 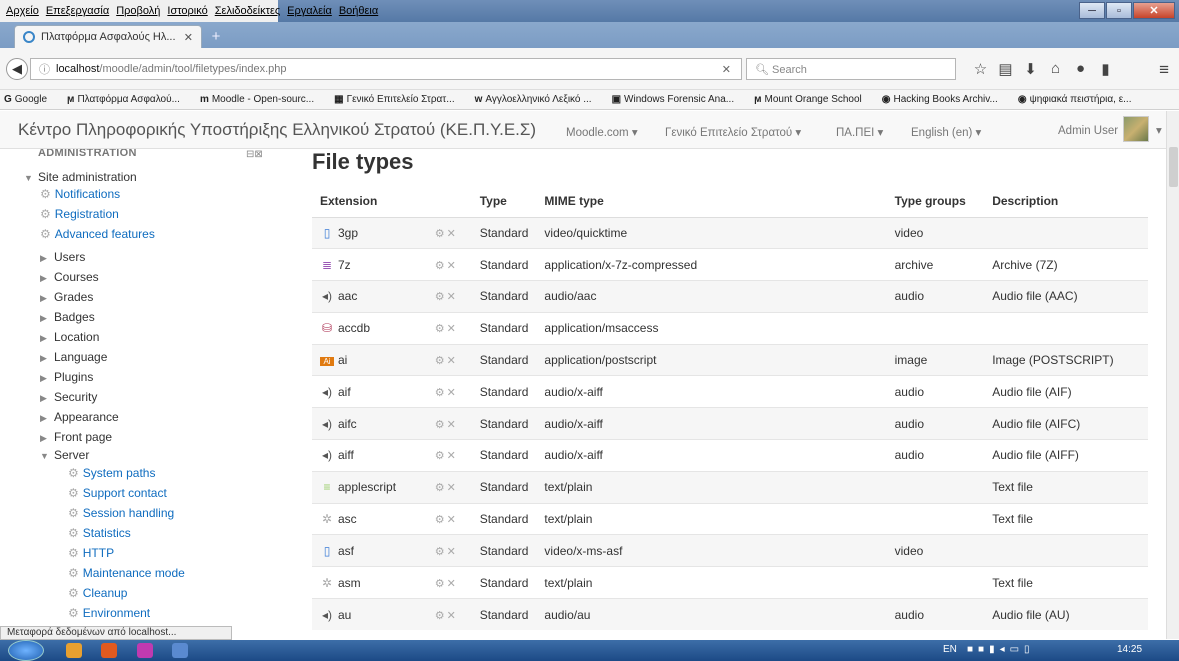 What do you see at coordinates (859, 132) in the screenshot?
I see `nav-papei: ΠΑ.ΠΕΙ ▾` at bounding box center [859, 132].